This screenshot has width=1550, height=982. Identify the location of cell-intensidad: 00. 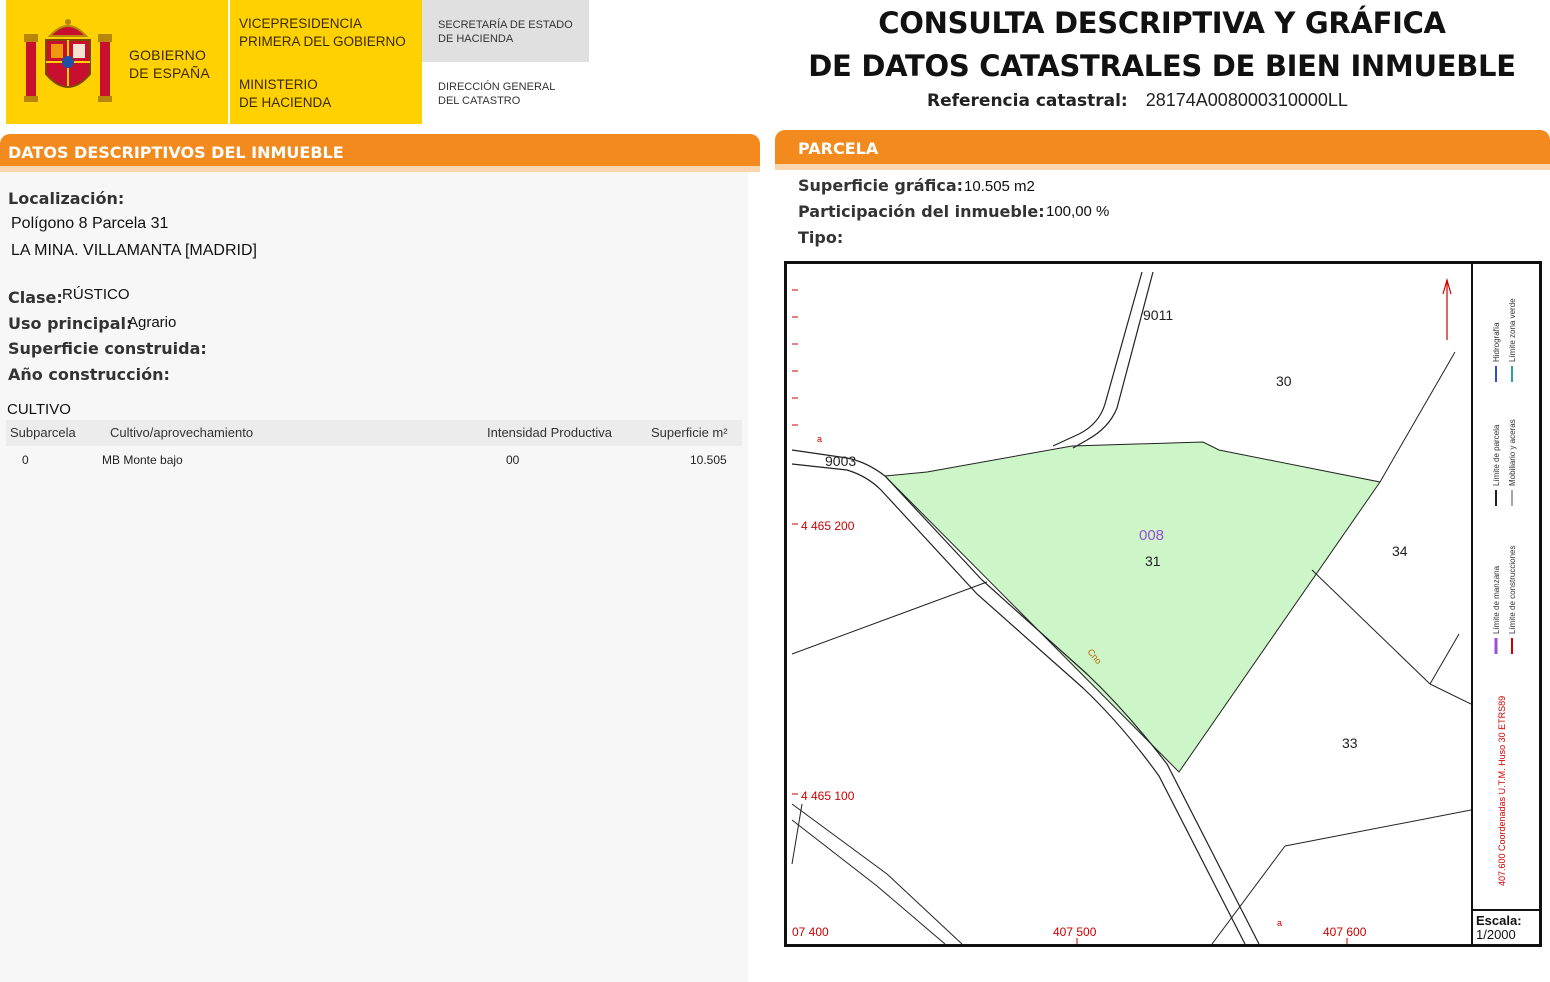
(513, 460).